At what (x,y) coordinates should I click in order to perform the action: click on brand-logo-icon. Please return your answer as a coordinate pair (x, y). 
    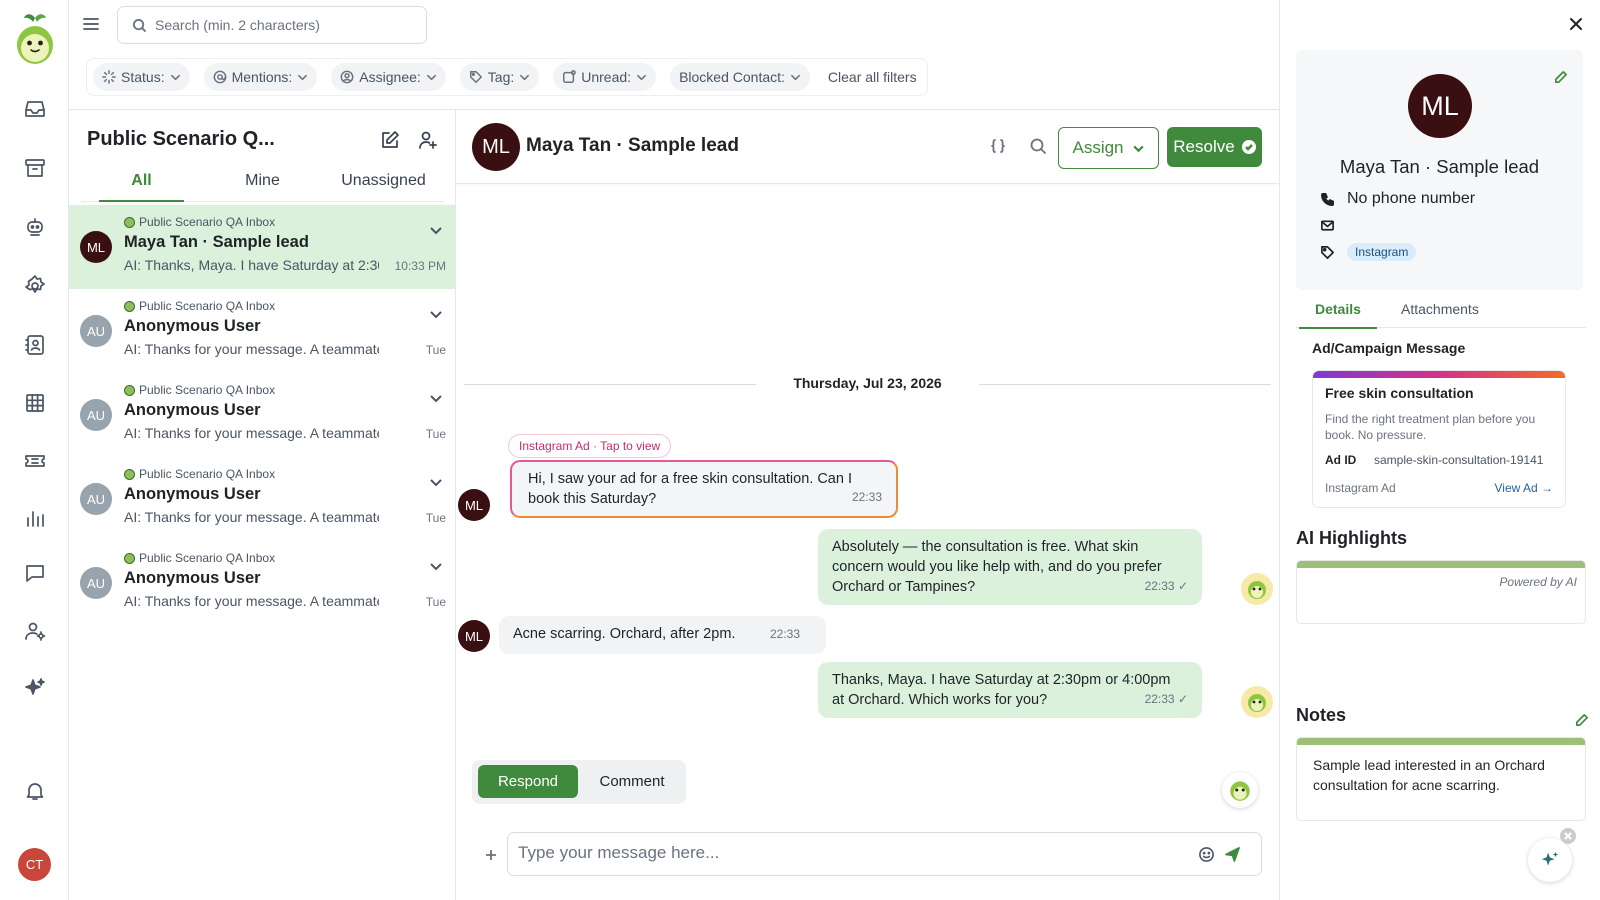
    Looking at the image, I should click on (35, 39).